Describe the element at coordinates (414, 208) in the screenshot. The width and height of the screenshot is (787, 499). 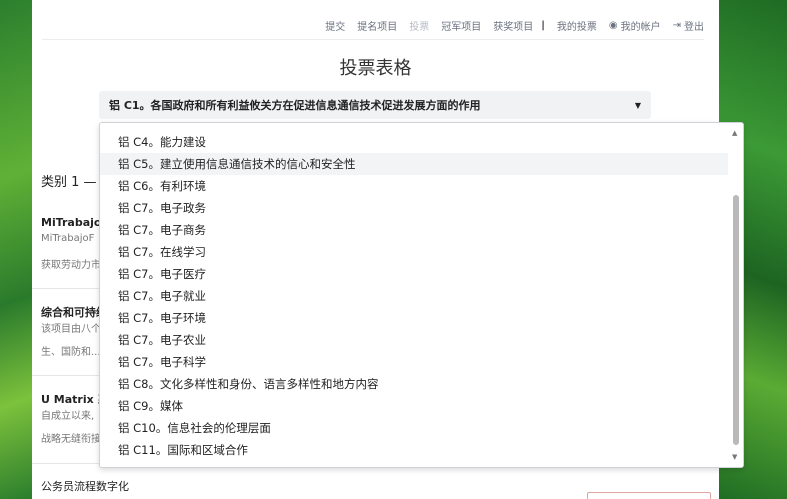
I see `dropdown-option: 铝 C7。电子政务` at that location.